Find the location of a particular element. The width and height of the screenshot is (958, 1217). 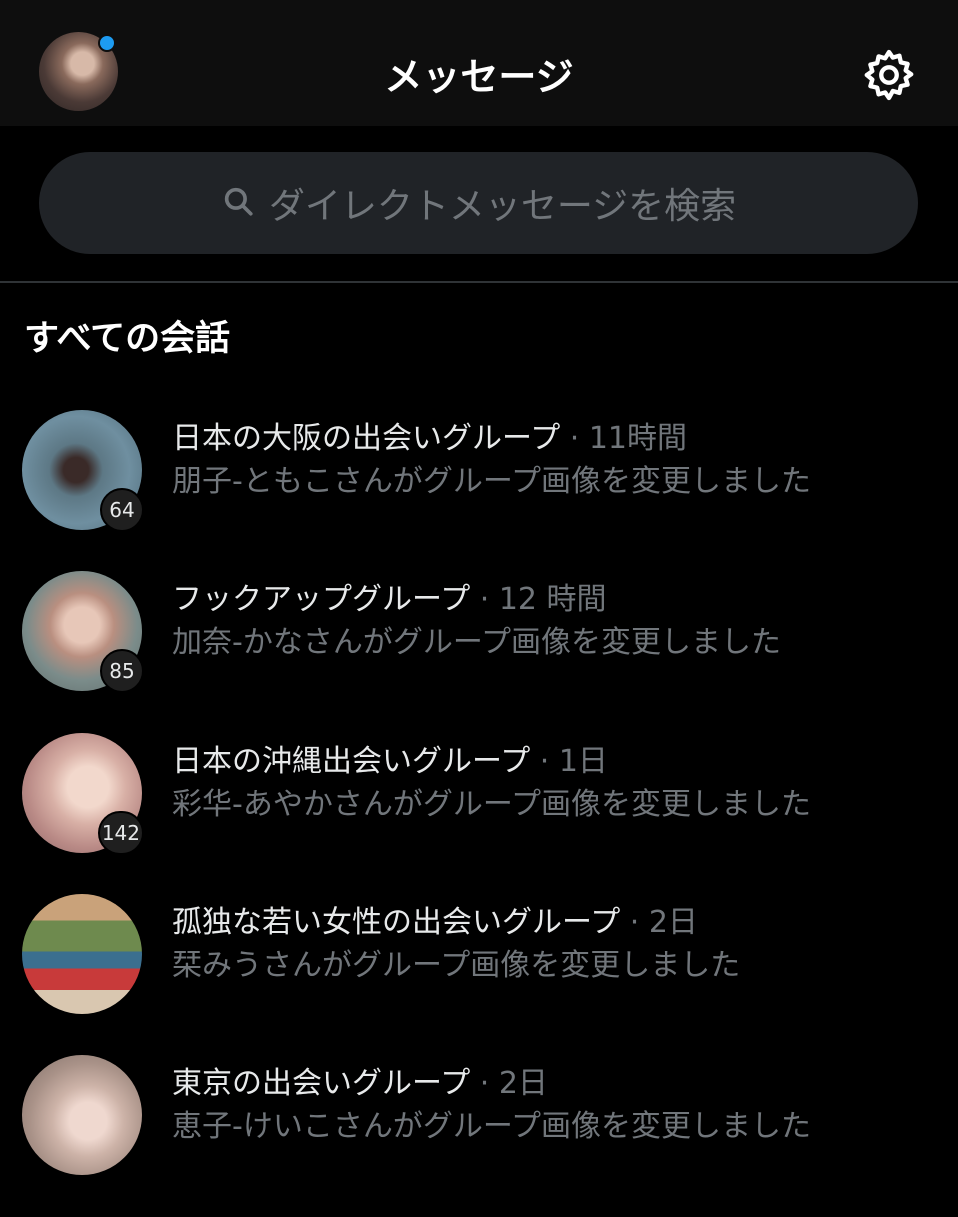

conversation-name: フックアップグループ is located at coordinates (321, 599).